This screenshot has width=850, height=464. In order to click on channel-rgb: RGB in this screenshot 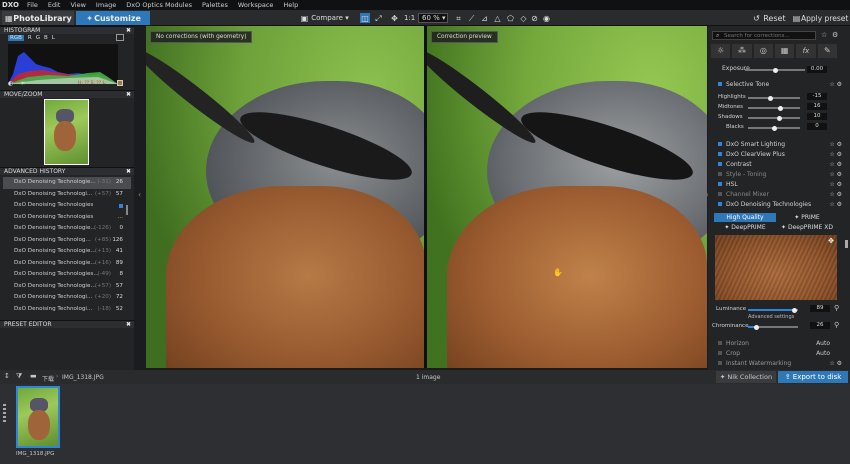, I will do `click(16, 38)`.